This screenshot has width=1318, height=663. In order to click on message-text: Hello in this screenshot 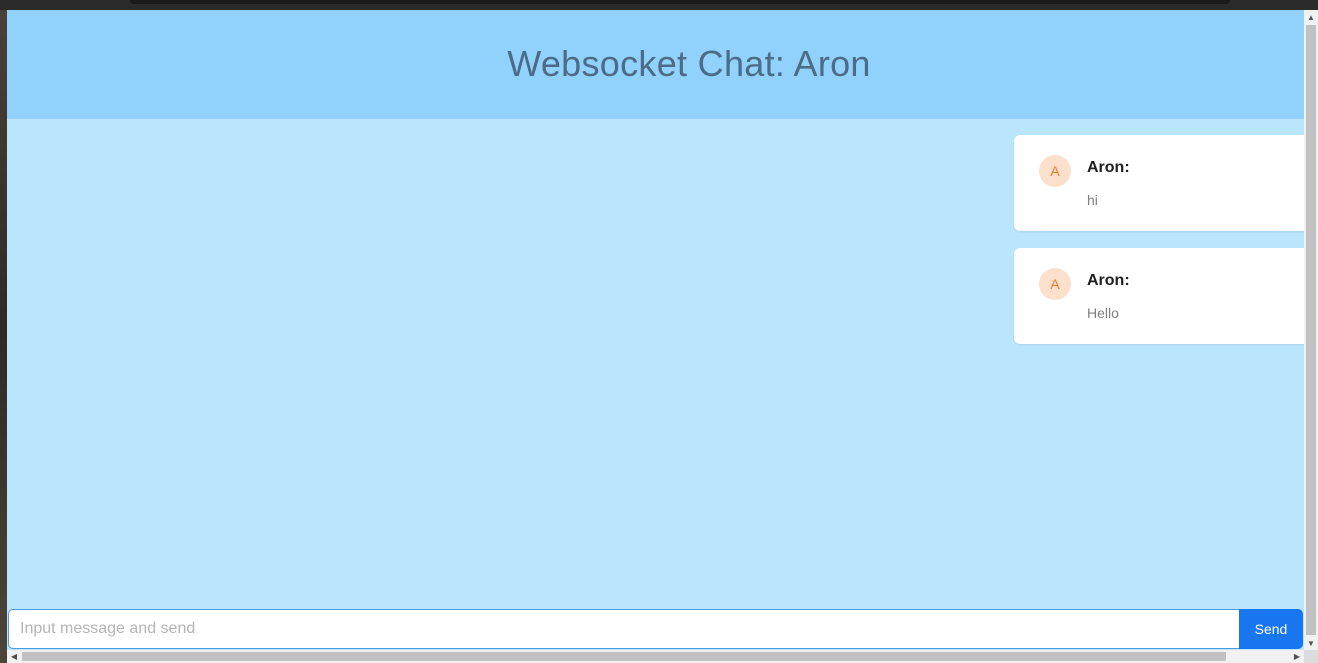, I will do `click(1103, 313)`.